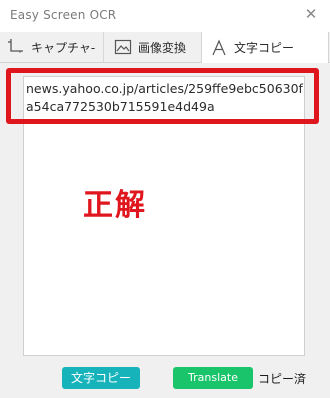  What do you see at coordinates (162, 47) in the screenshot?
I see `tab-image-label: 画像変換` at bounding box center [162, 47].